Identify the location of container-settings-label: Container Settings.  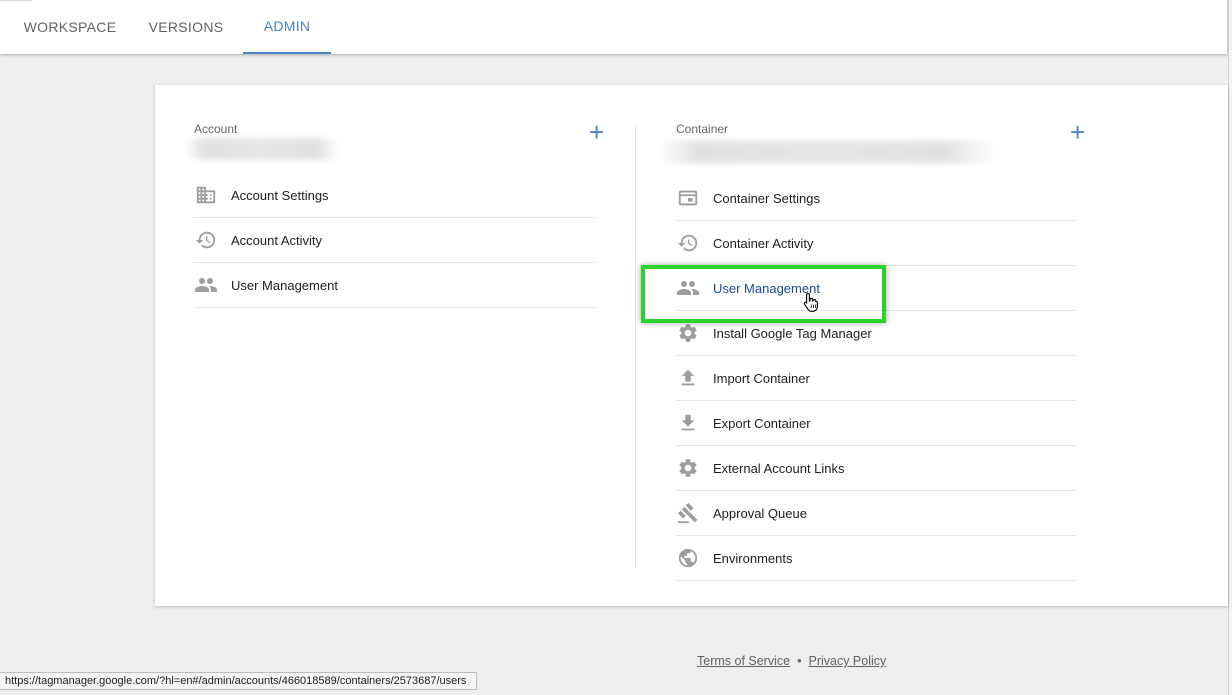
(766, 198).